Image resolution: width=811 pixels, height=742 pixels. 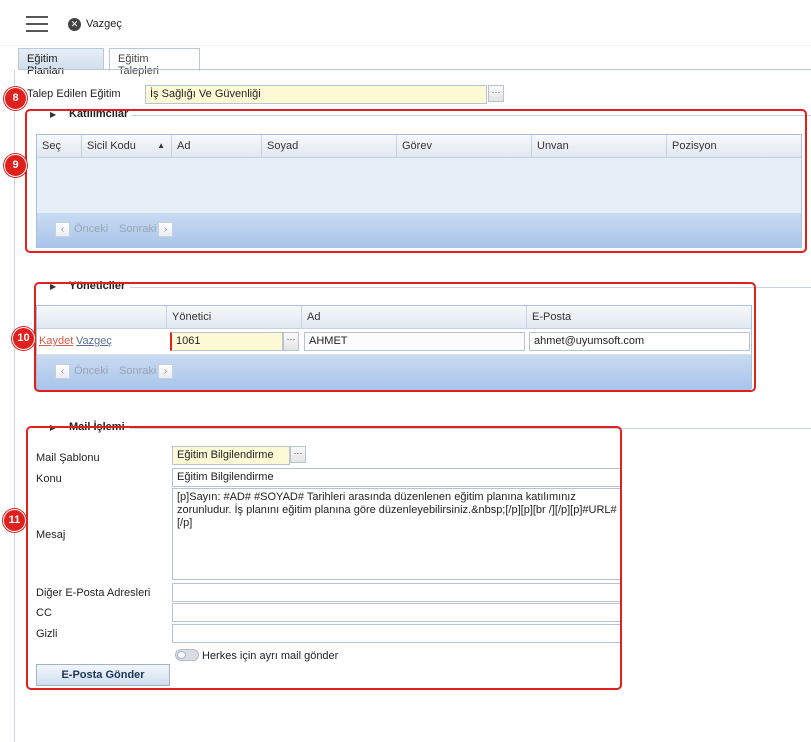 What do you see at coordinates (405, 23) in the screenshot?
I see `top-toolbar: ✕ Vazgeç` at bounding box center [405, 23].